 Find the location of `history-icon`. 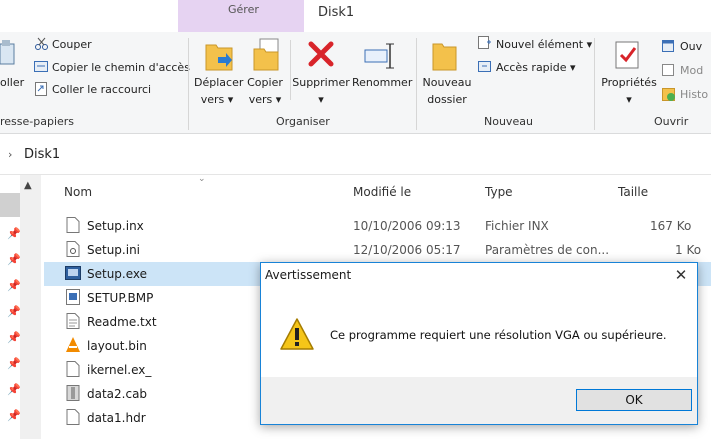

history-icon is located at coordinates (669, 96).